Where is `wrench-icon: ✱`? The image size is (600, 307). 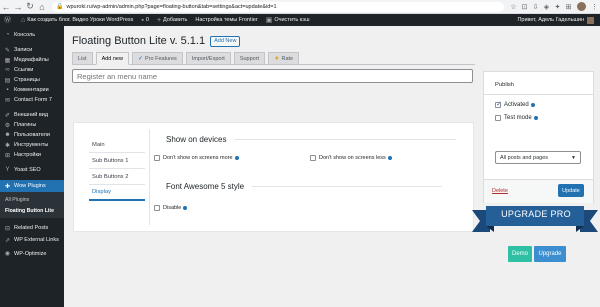 wrench-icon: ✱ is located at coordinates (7, 145).